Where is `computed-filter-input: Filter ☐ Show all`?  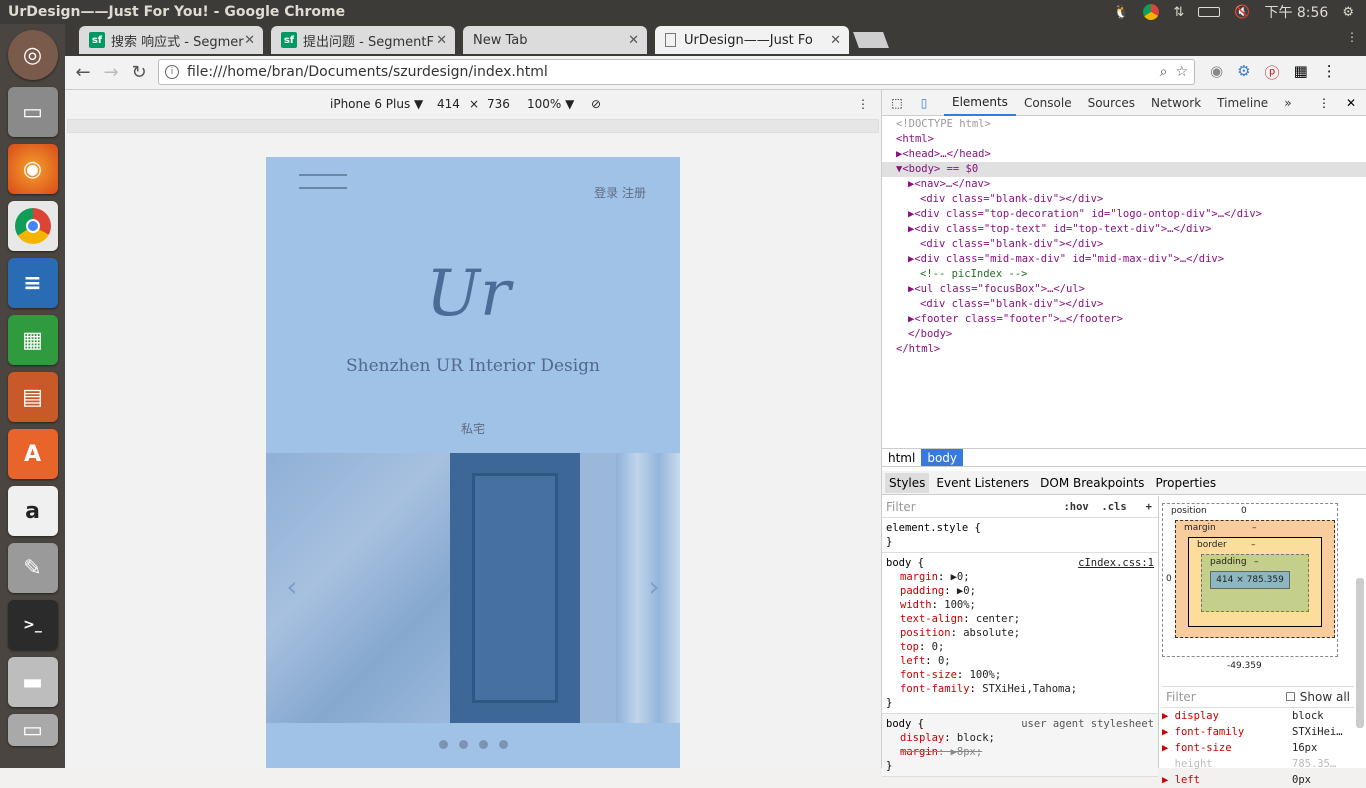
computed-filter-input: Filter ☐ Show all is located at coordinates (1258, 697).